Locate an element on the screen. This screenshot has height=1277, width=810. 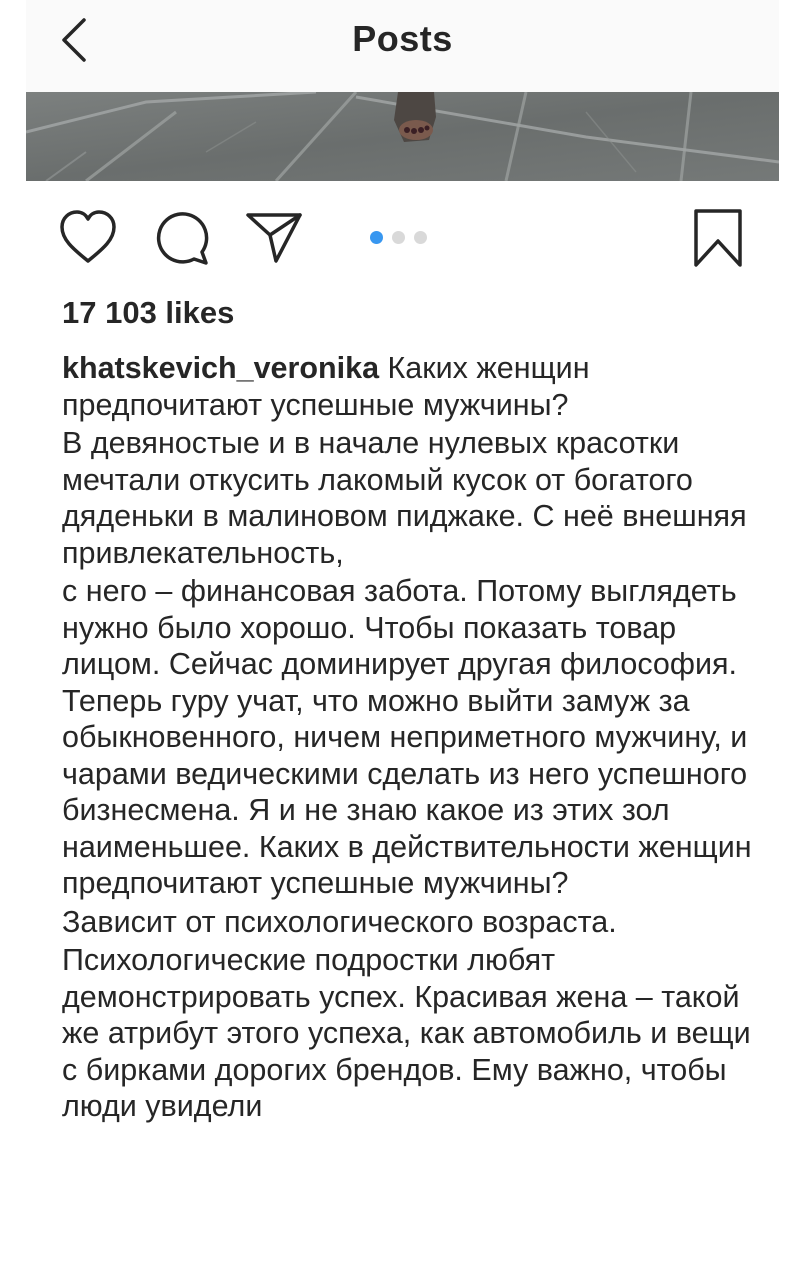
like-count: 17 103 likes is located at coordinates (148, 313).